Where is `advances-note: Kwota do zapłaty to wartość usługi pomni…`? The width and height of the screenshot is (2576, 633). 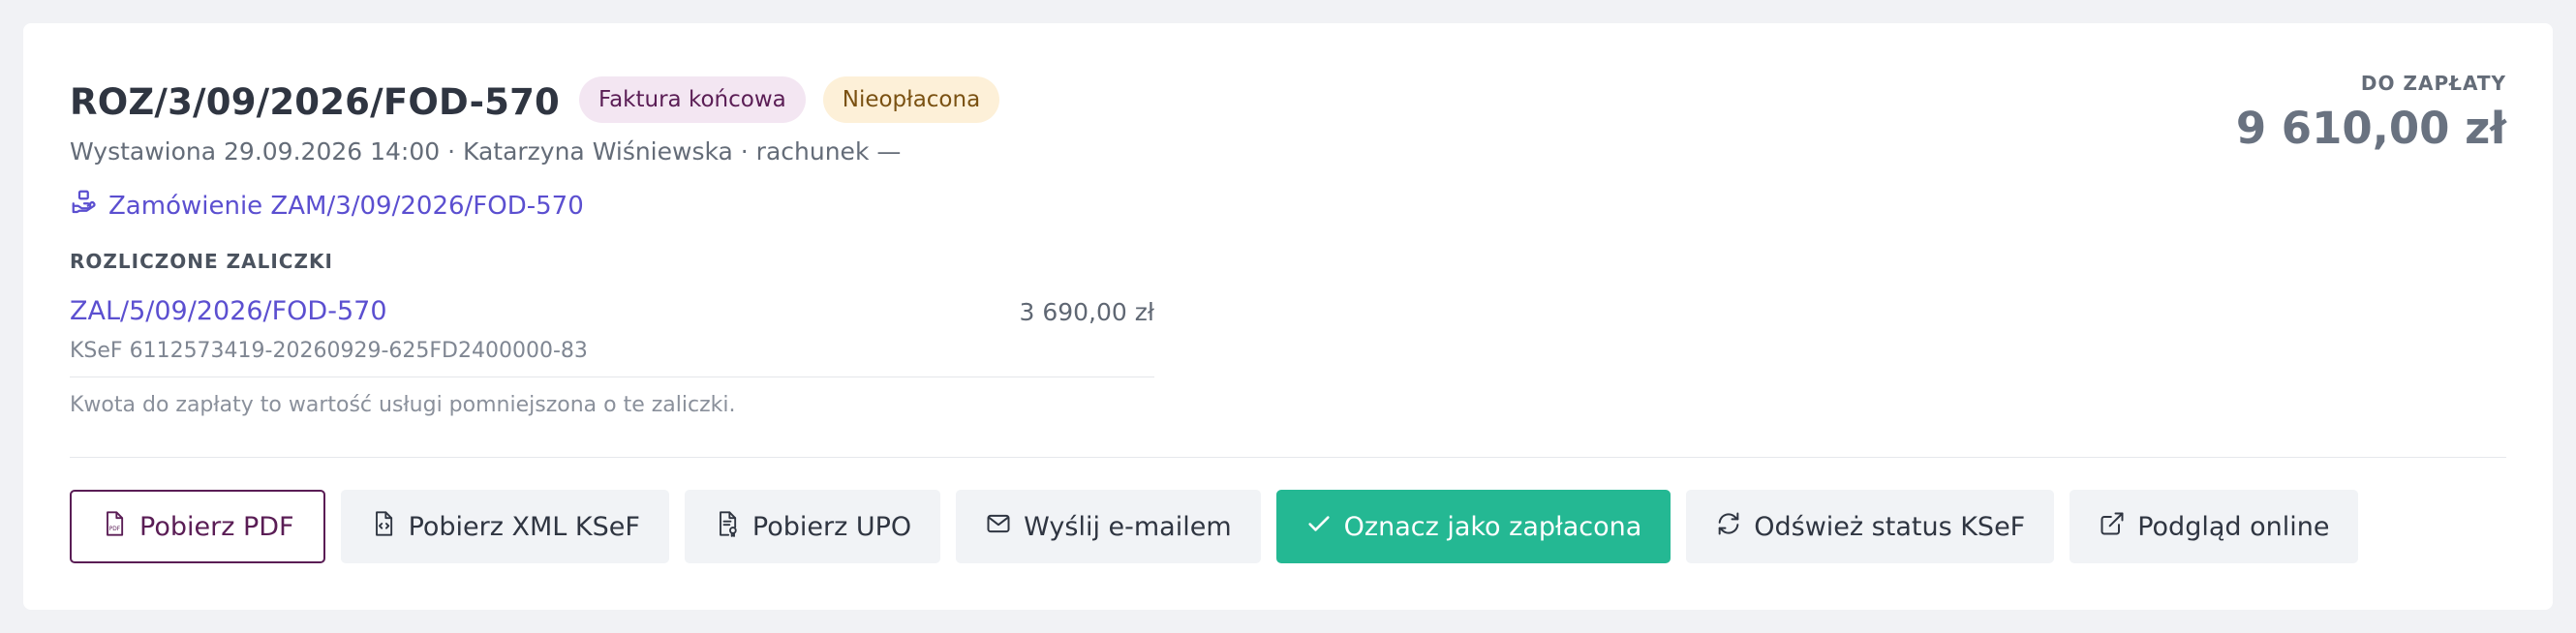
advances-note: Kwota do zapłaty to wartość usługi pomni… is located at coordinates (403, 405).